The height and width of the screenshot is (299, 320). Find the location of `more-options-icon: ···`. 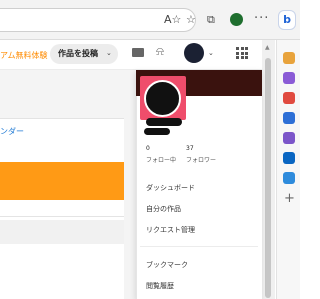

more-options-icon: ··· is located at coordinates (261, 18).